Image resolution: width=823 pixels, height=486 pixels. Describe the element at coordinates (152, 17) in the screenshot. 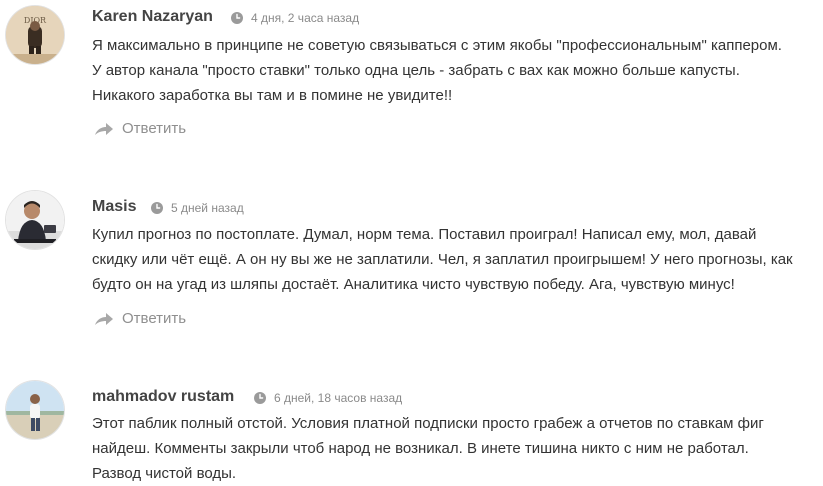

I see `comment-author: Karen Nazaryan` at that location.